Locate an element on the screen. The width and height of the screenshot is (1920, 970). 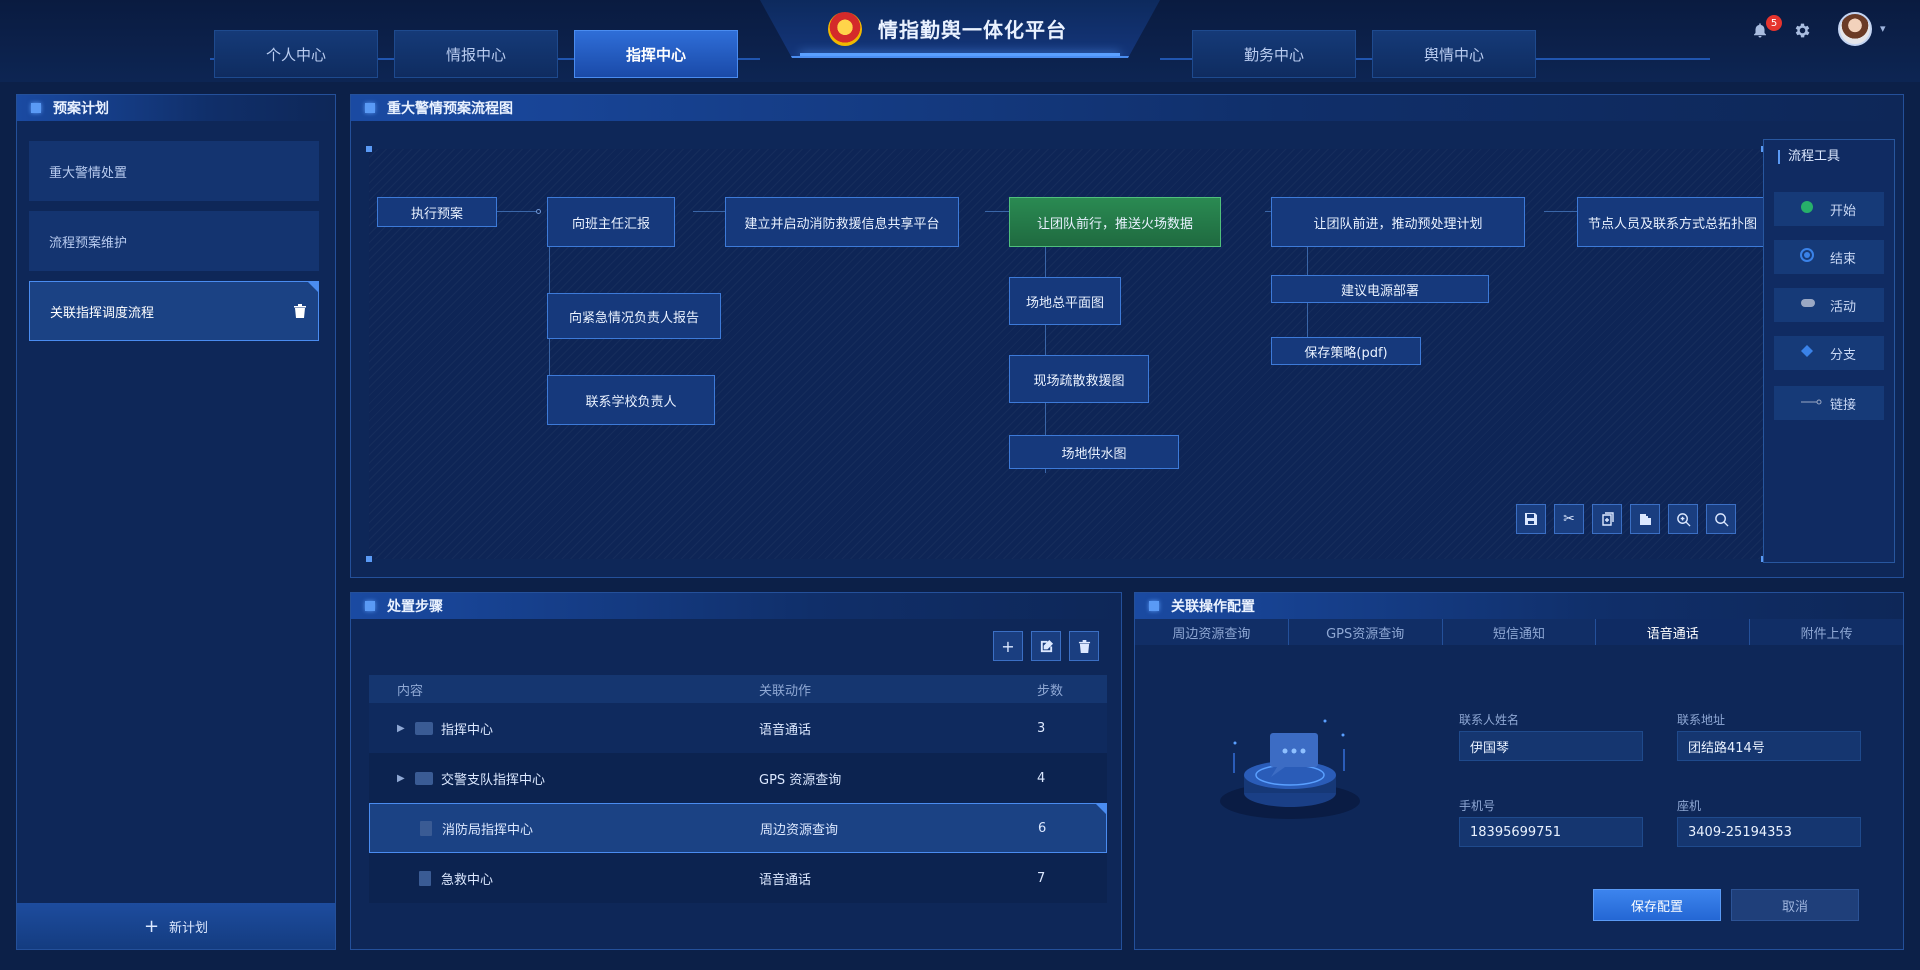
config-tabs: 周边资源查询 GPS资源查询 短信通知 语音通话 附件上传 is located at coordinates (1519, 632).